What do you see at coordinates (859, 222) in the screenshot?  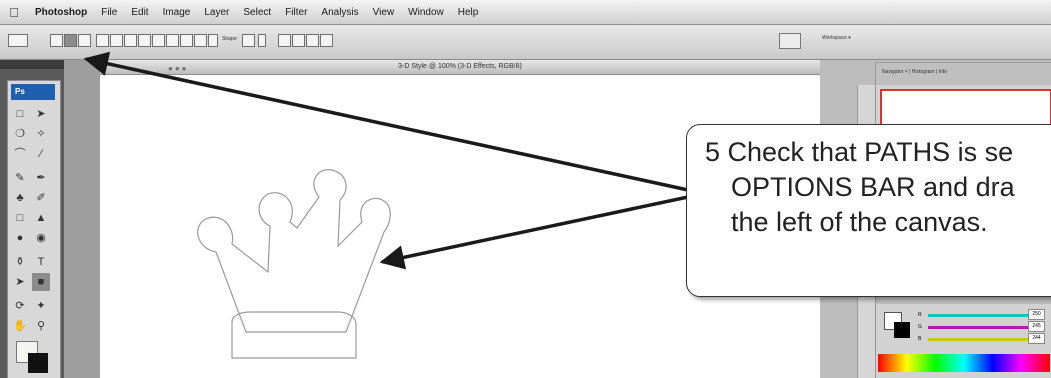 I see `callout-line-3: the left of the canvas.` at bounding box center [859, 222].